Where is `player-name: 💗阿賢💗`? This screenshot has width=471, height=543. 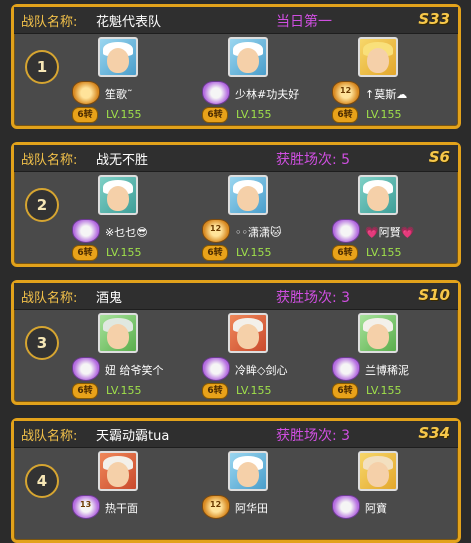 player-name: 💗阿賢💗 is located at coordinates (390, 232).